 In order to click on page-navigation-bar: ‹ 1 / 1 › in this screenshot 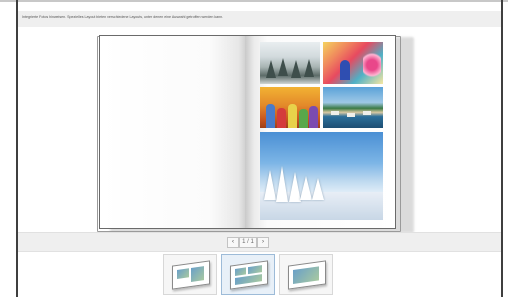, I will do `click(259, 242)`.